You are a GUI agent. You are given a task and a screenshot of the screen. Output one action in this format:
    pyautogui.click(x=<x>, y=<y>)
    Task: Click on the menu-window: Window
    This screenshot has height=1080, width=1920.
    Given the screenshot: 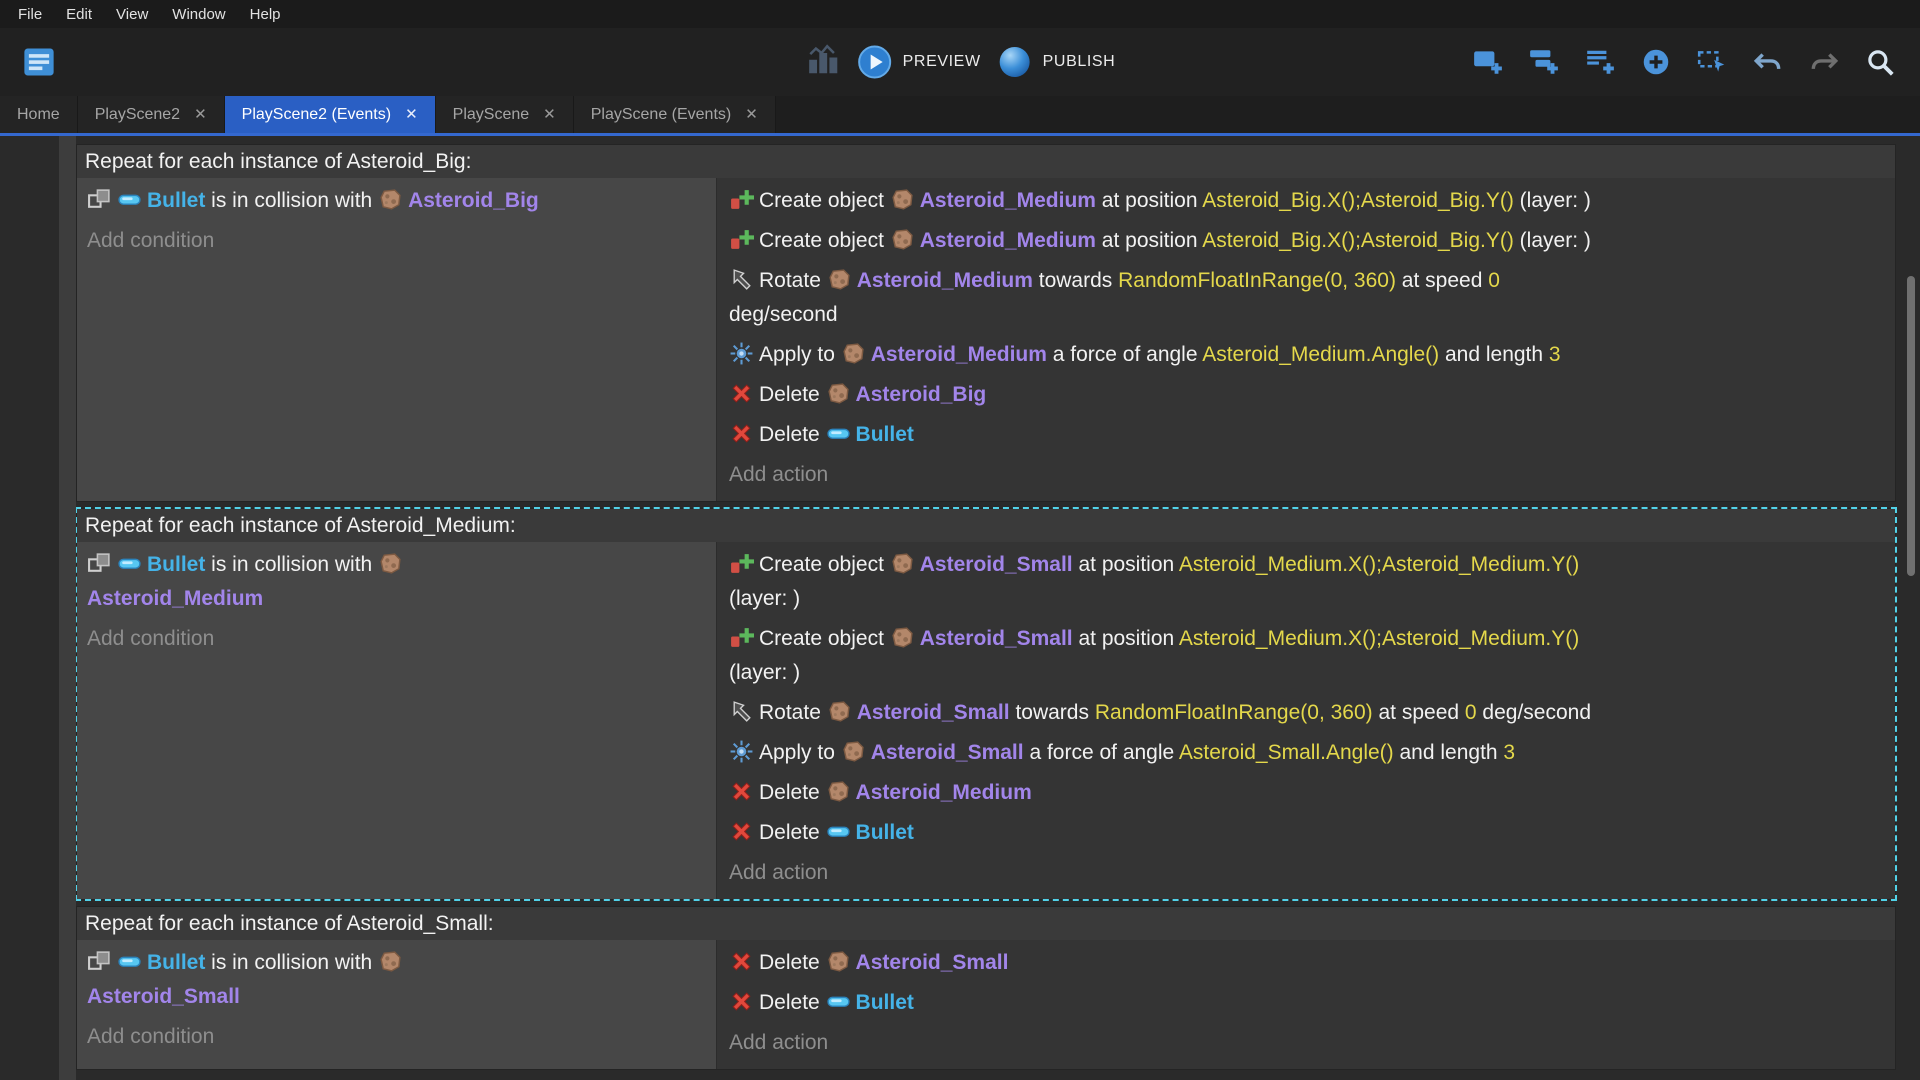 What is the action you would take?
    pyautogui.click(x=198, y=14)
    